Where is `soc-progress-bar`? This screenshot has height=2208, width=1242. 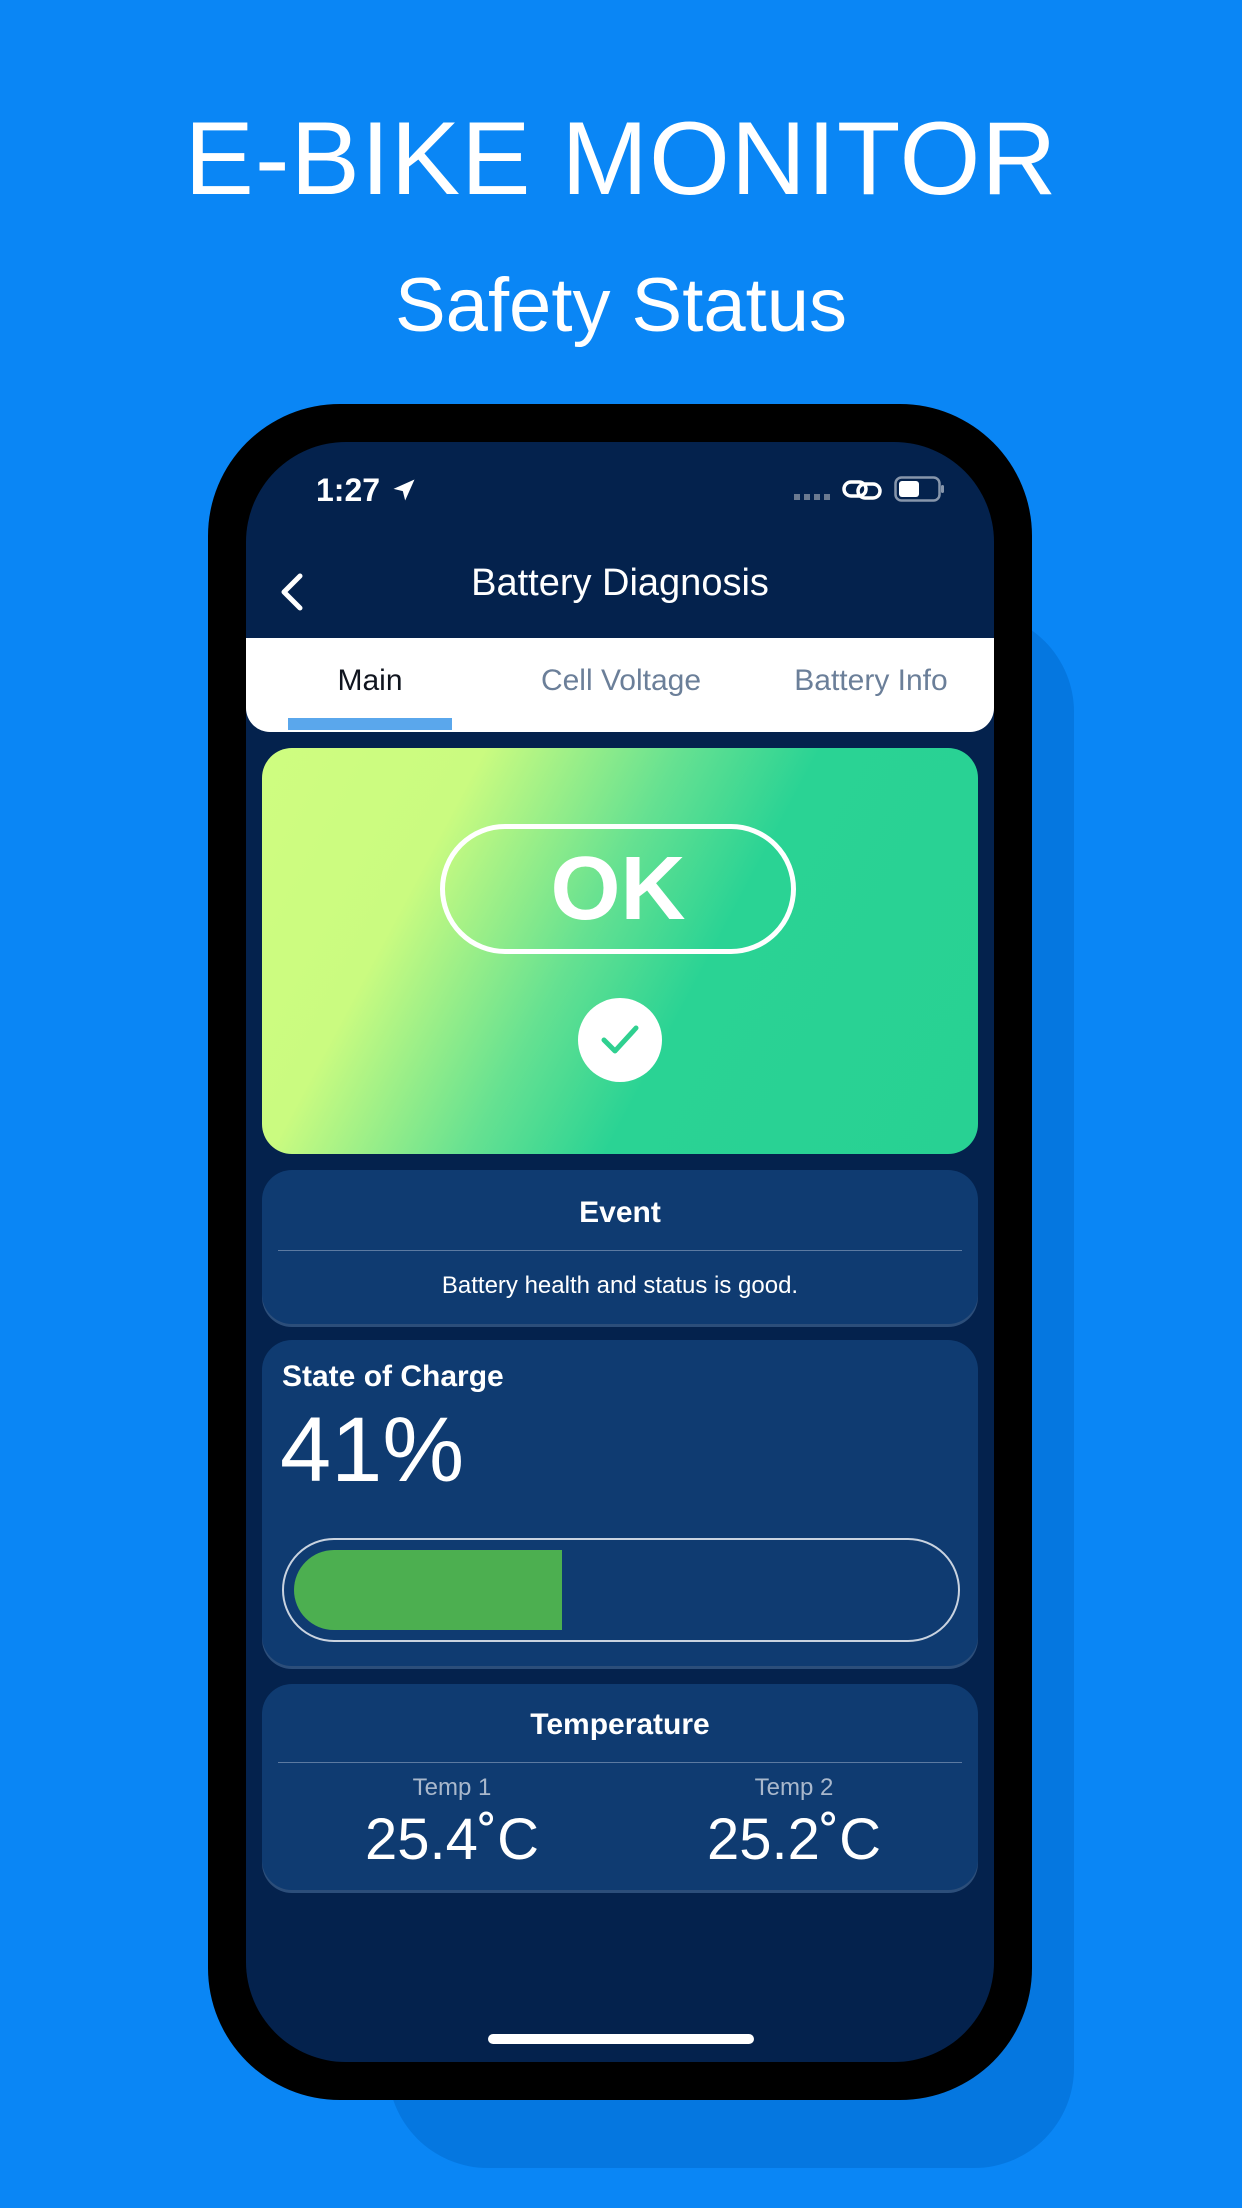 soc-progress-bar is located at coordinates (621, 1590).